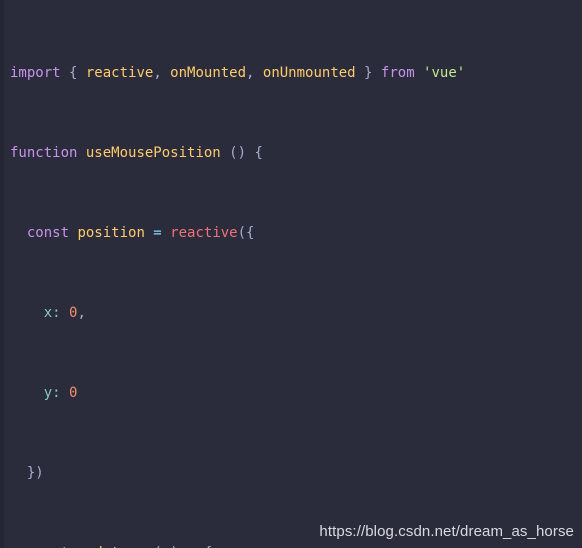  What do you see at coordinates (296, 545) in the screenshot?
I see `code-line-7: const update = (e) ⇒ {` at bounding box center [296, 545].